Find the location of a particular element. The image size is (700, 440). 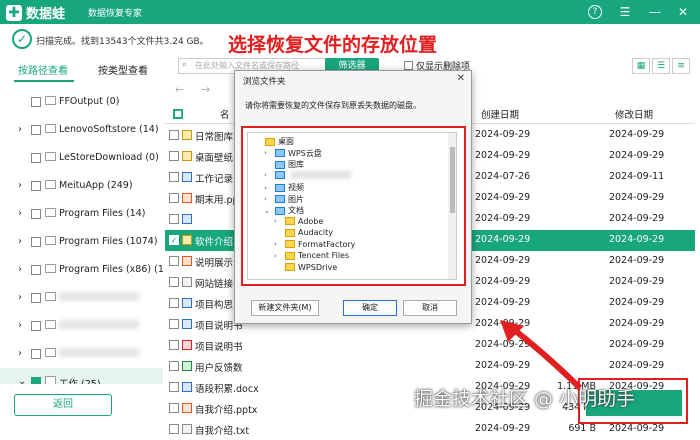

tree-item: FFOutput (0) is located at coordinates (81, 102).